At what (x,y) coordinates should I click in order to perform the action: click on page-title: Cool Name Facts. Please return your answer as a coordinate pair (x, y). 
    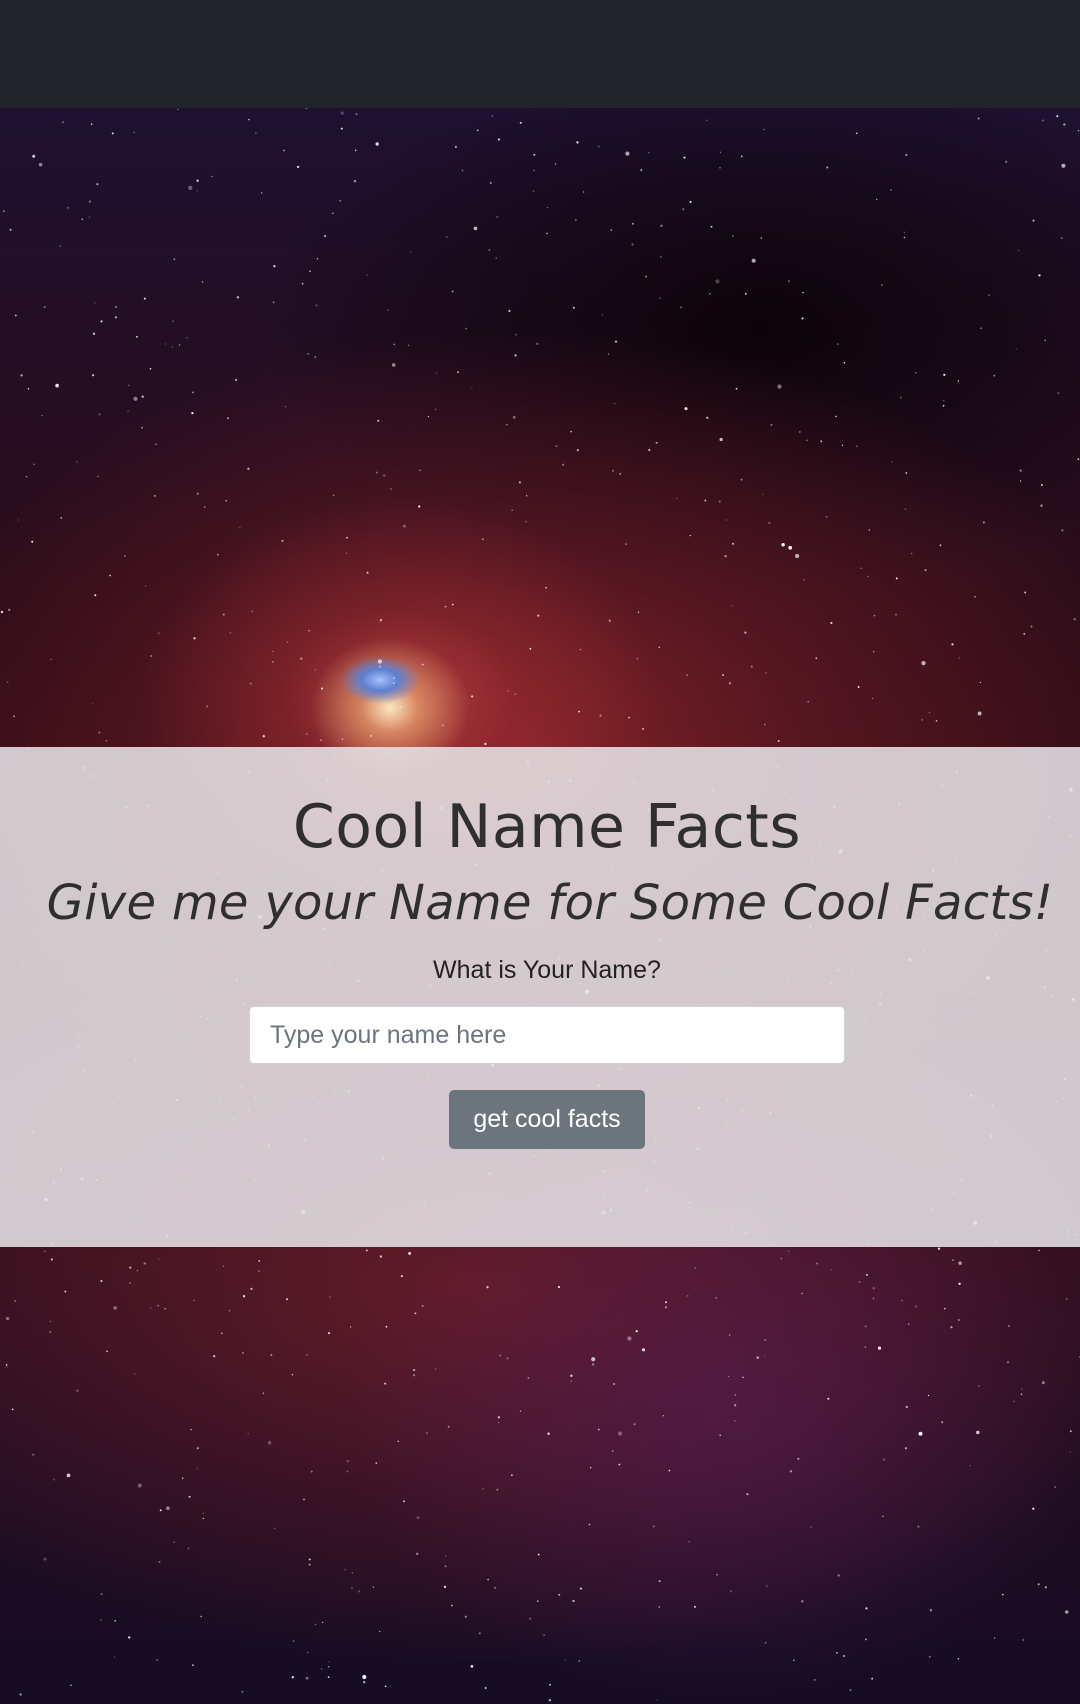
    Looking at the image, I should click on (547, 827).